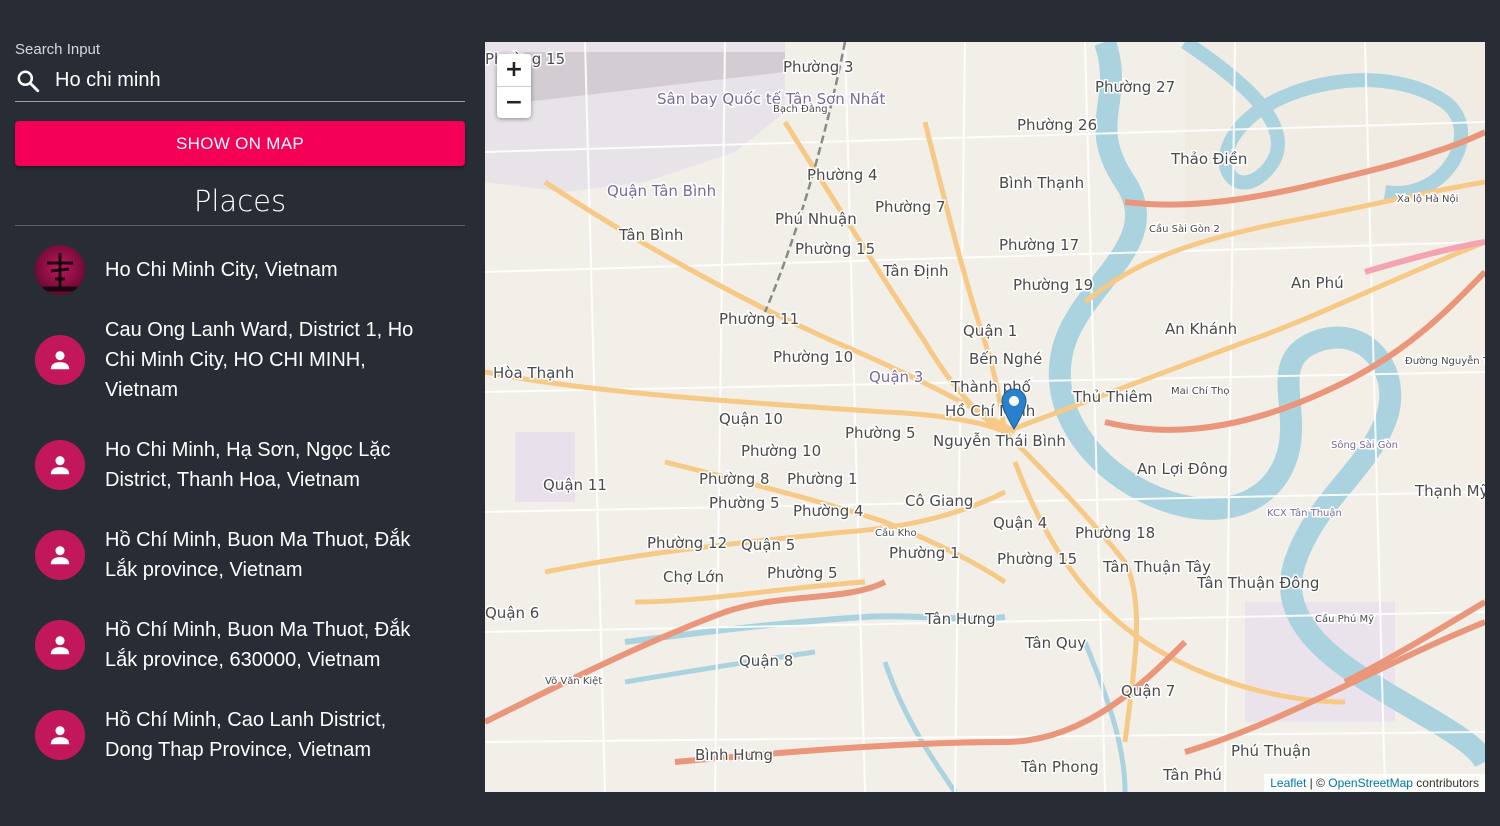 This screenshot has height=826, width=1500. Describe the element at coordinates (910, 207) in the screenshot. I see `map-label: Phường 7` at that location.